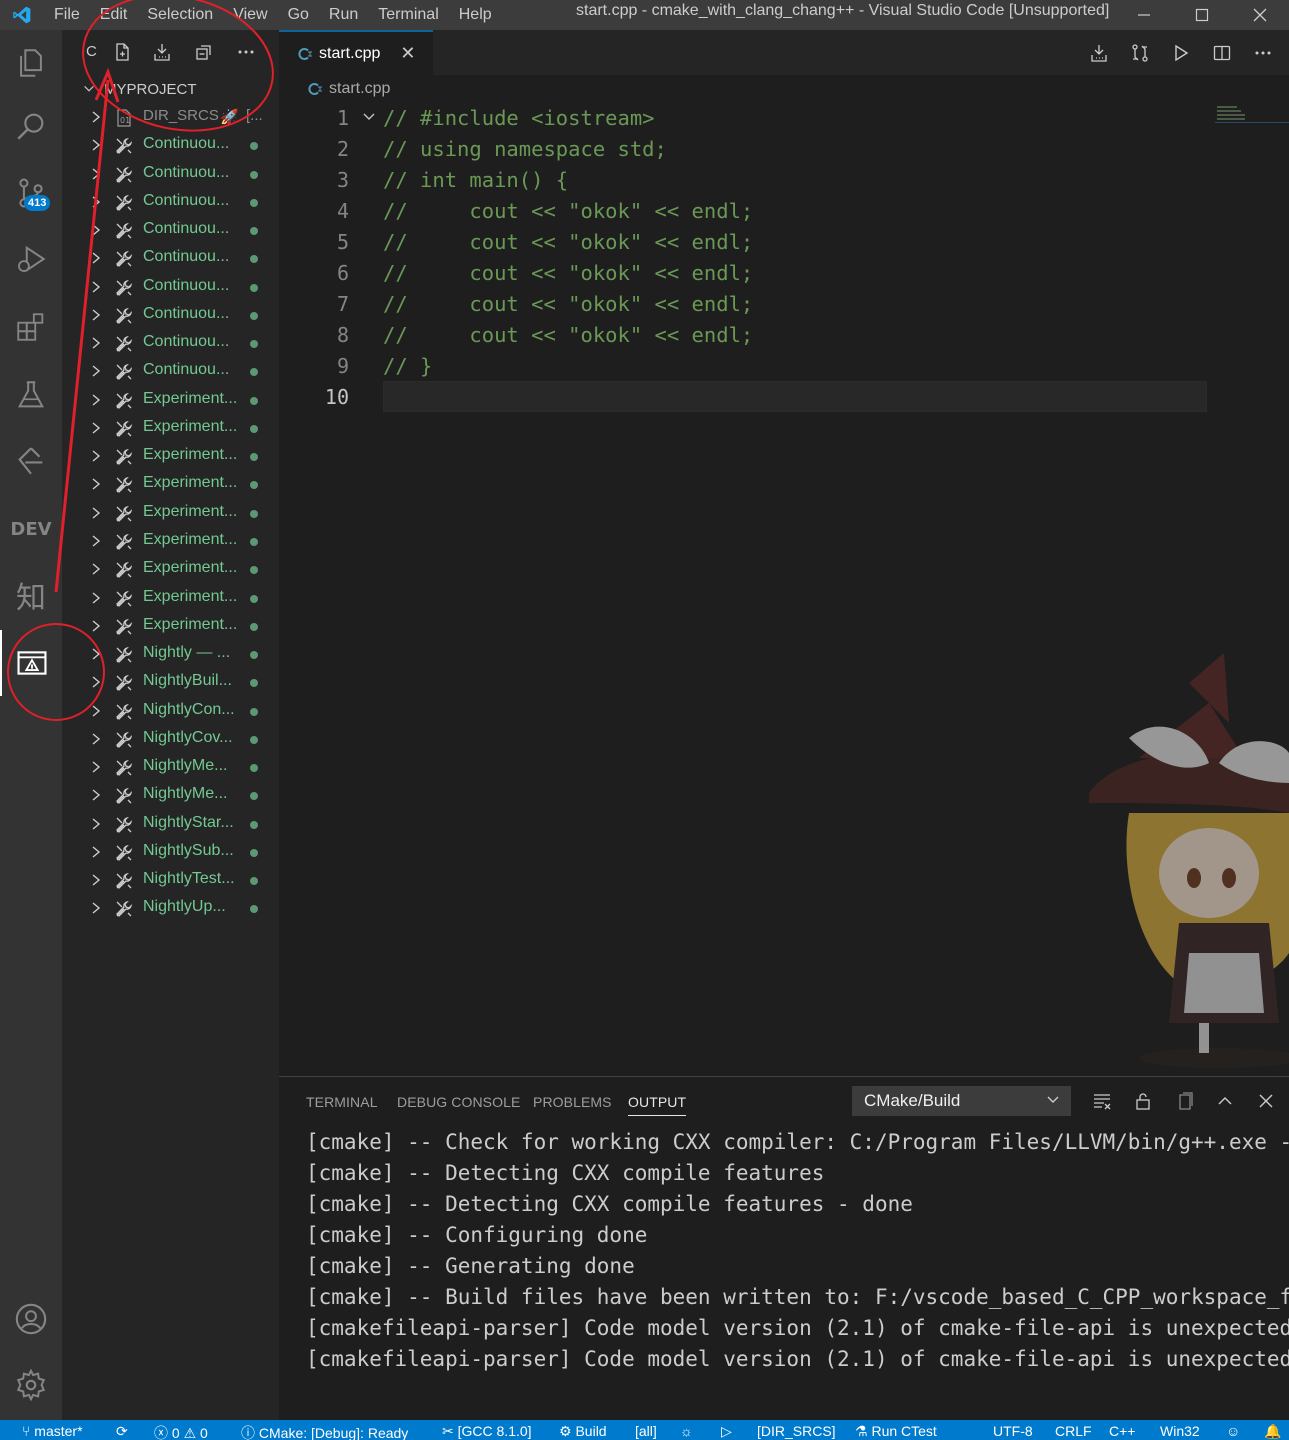 Image resolution: width=1289 pixels, height=1440 pixels. What do you see at coordinates (31, 327) in the screenshot?
I see `activity-extensions` at bounding box center [31, 327].